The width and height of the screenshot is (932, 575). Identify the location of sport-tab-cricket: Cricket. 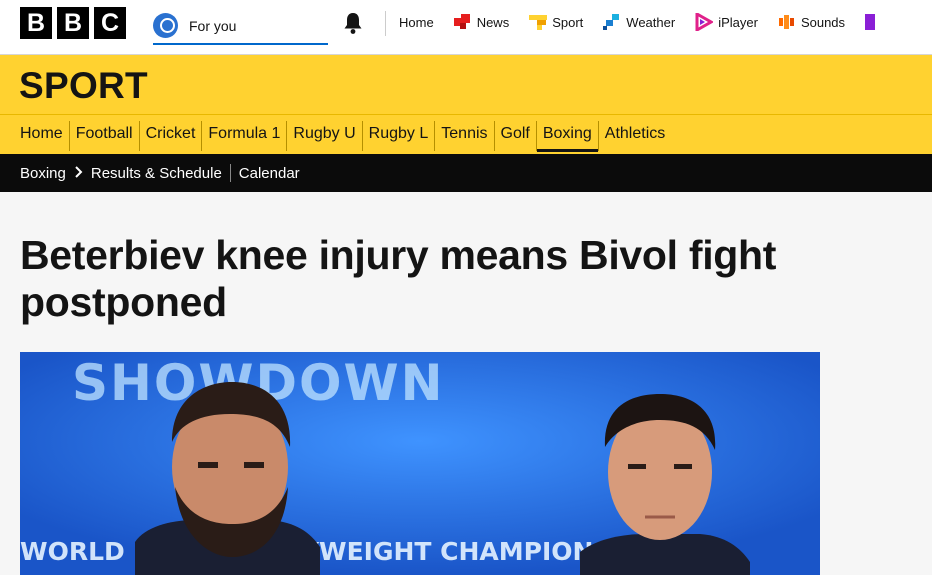
(171, 136).